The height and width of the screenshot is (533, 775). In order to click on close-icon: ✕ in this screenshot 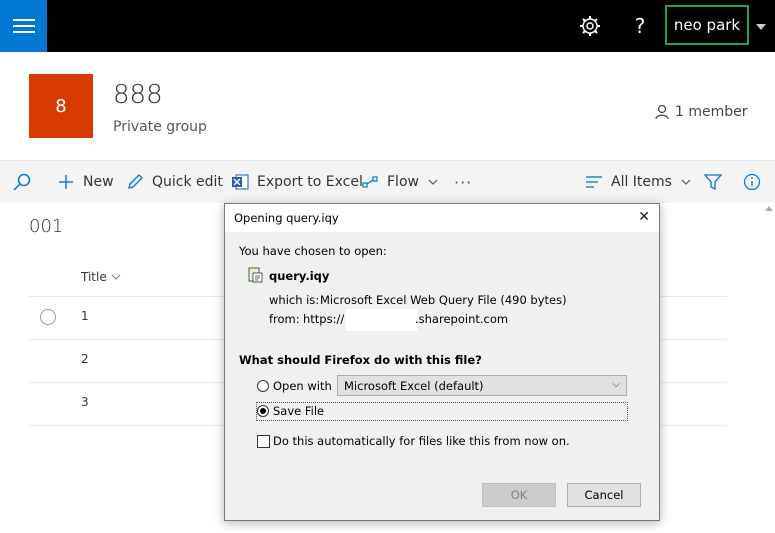, I will do `click(644, 217)`.